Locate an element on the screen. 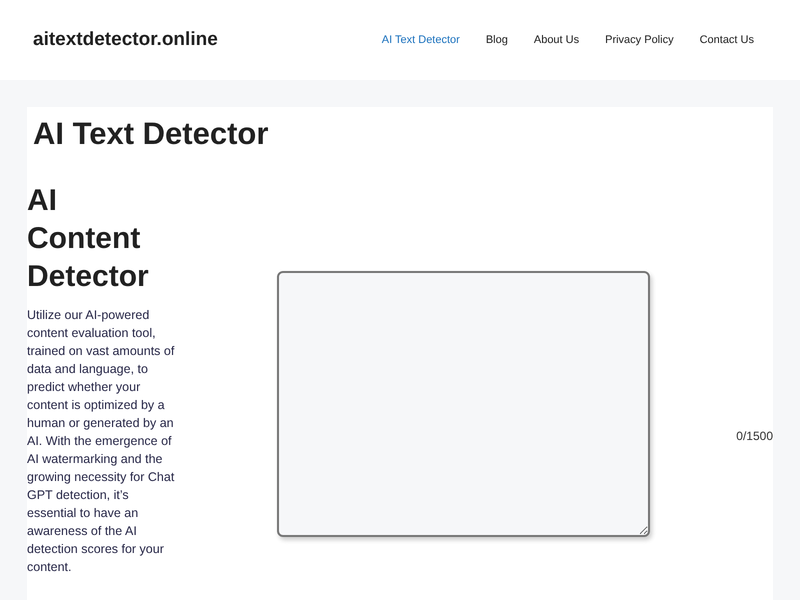 The width and height of the screenshot is (800, 600). nav-link: AI Text Detector is located at coordinates (420, 40).